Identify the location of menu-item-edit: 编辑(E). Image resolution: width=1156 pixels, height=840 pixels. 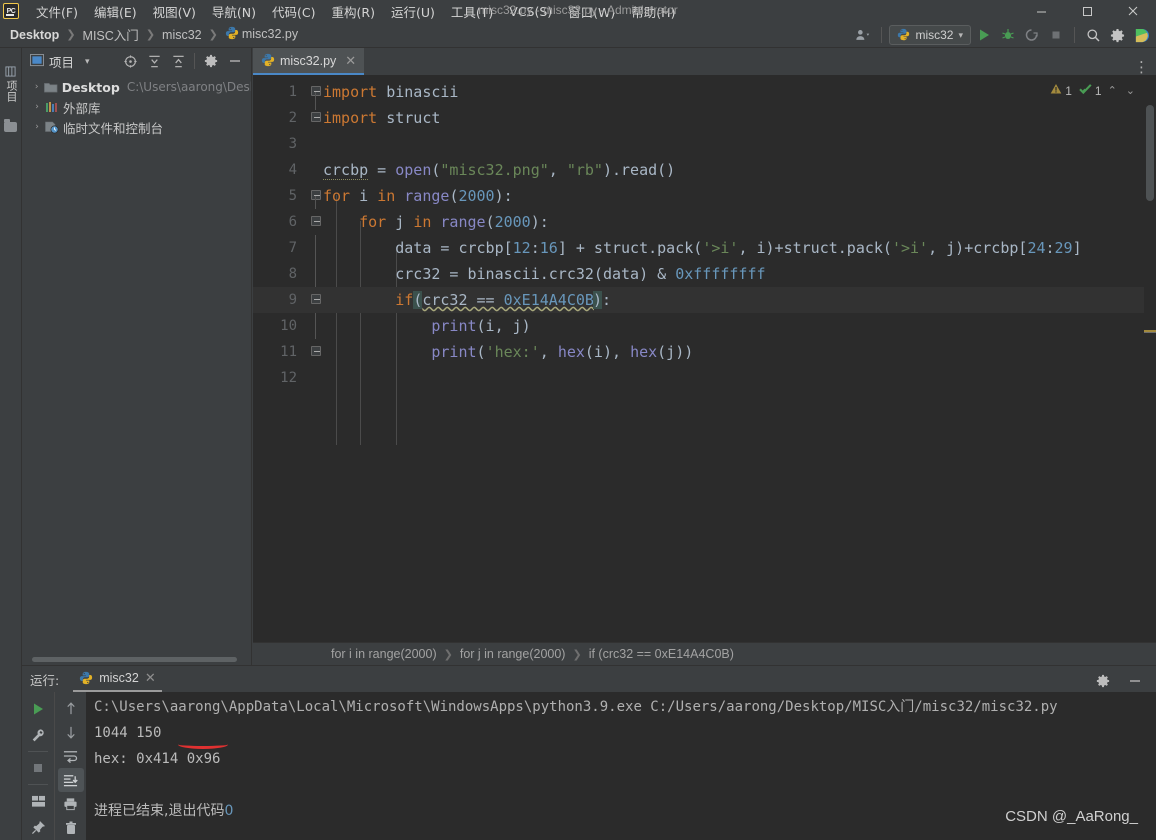
(115, 11).